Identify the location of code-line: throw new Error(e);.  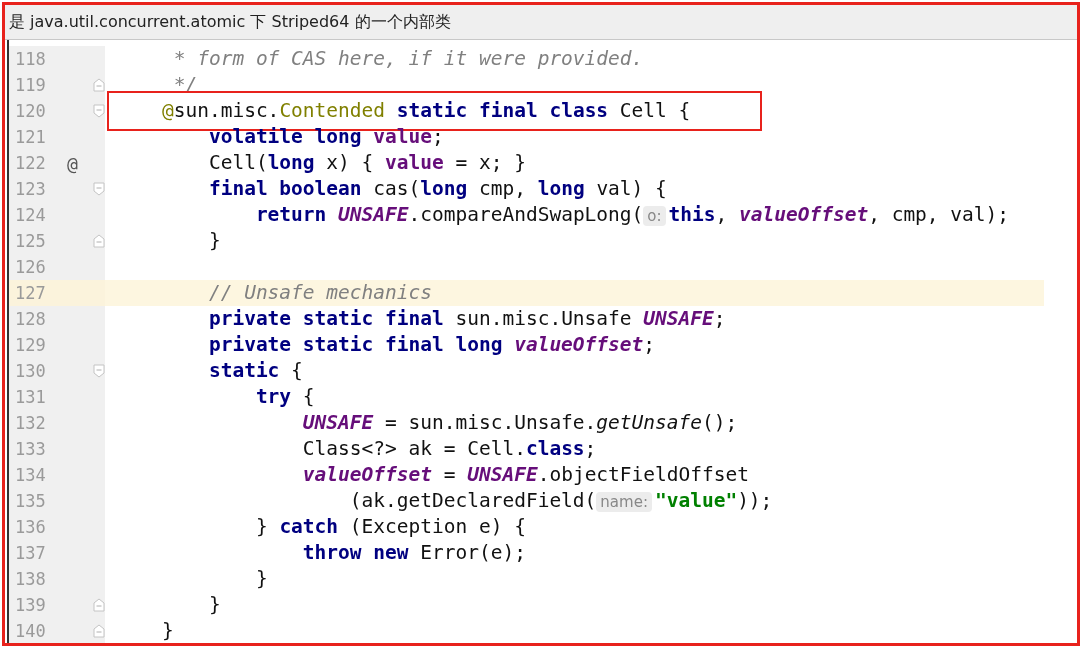
(413, 553).